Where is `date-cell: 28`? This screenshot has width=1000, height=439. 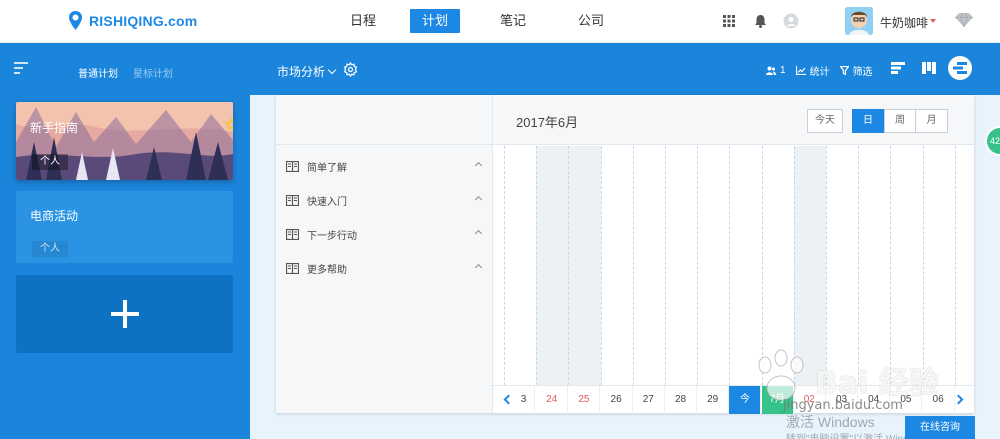 date-cell: 28 is located at coordinates (681, 400).